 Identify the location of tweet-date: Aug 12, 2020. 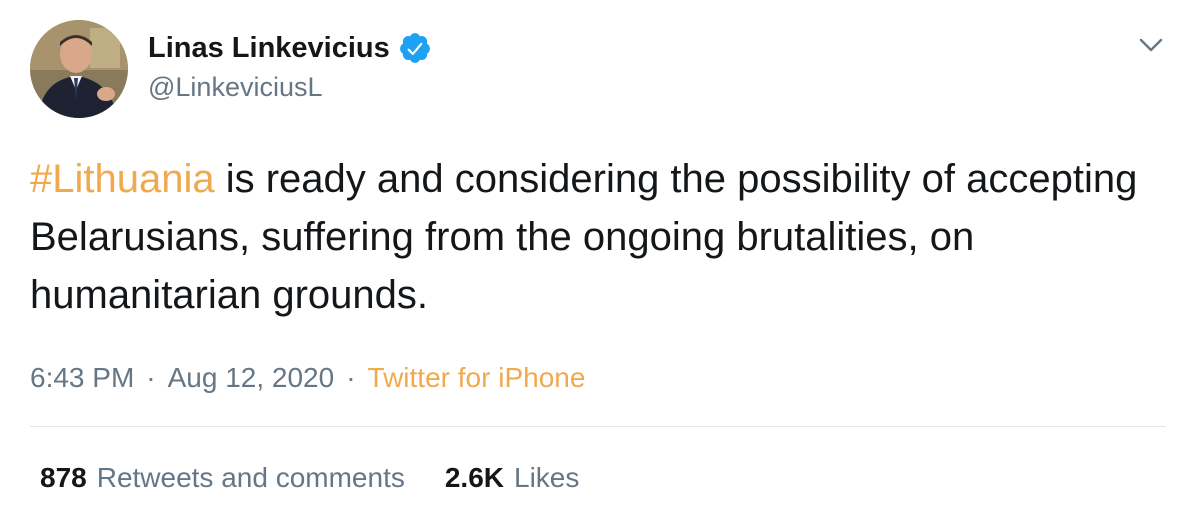
(251, 378).